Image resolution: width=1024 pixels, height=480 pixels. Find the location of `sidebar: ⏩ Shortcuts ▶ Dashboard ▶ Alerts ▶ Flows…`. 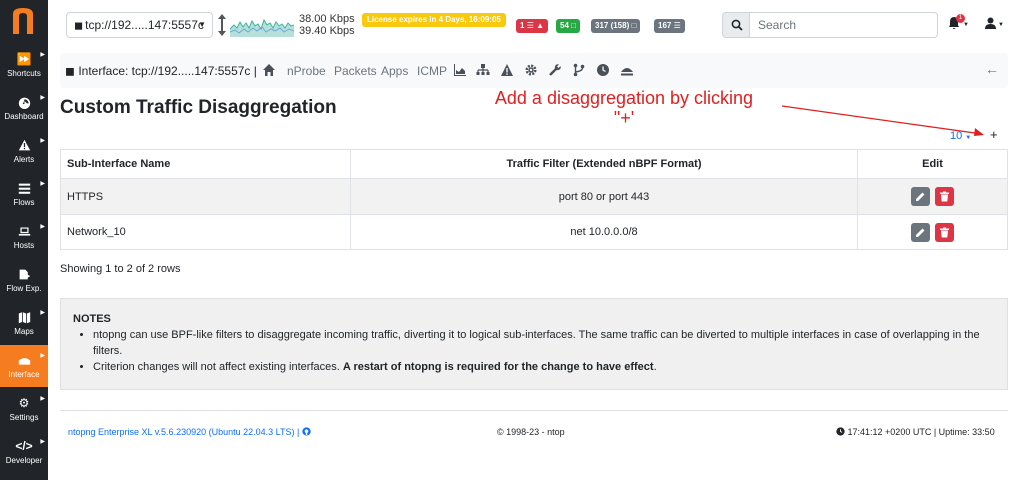

sidebar: ⏩ Shortcuts ▶ Dashboard ▶ Alerts ▶ Flows… is located at coordinates (24, 240).